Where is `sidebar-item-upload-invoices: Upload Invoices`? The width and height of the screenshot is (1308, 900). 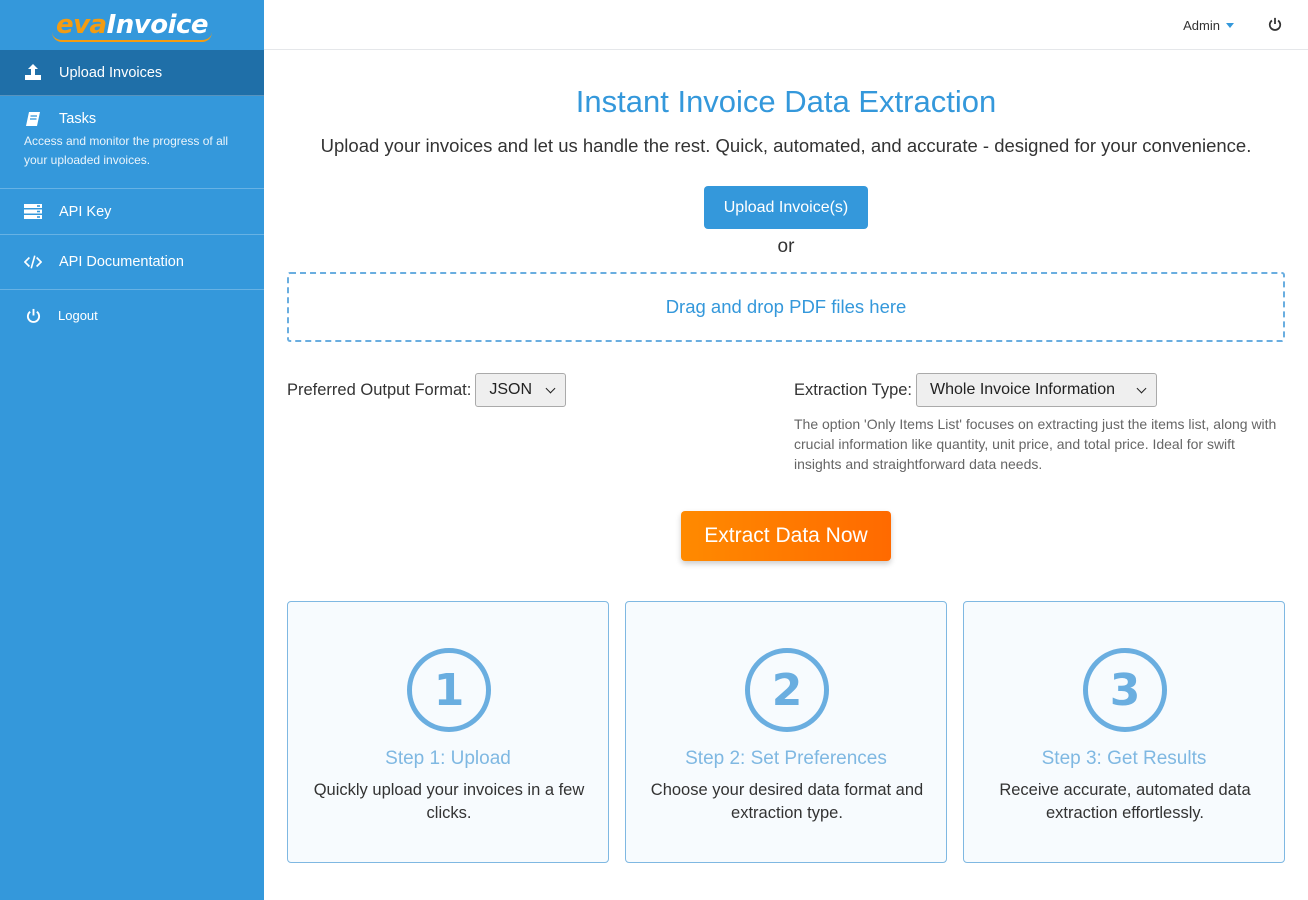 sidebar-item-upload-invoices: Upload Invoices is located at coordinates (132, 73).